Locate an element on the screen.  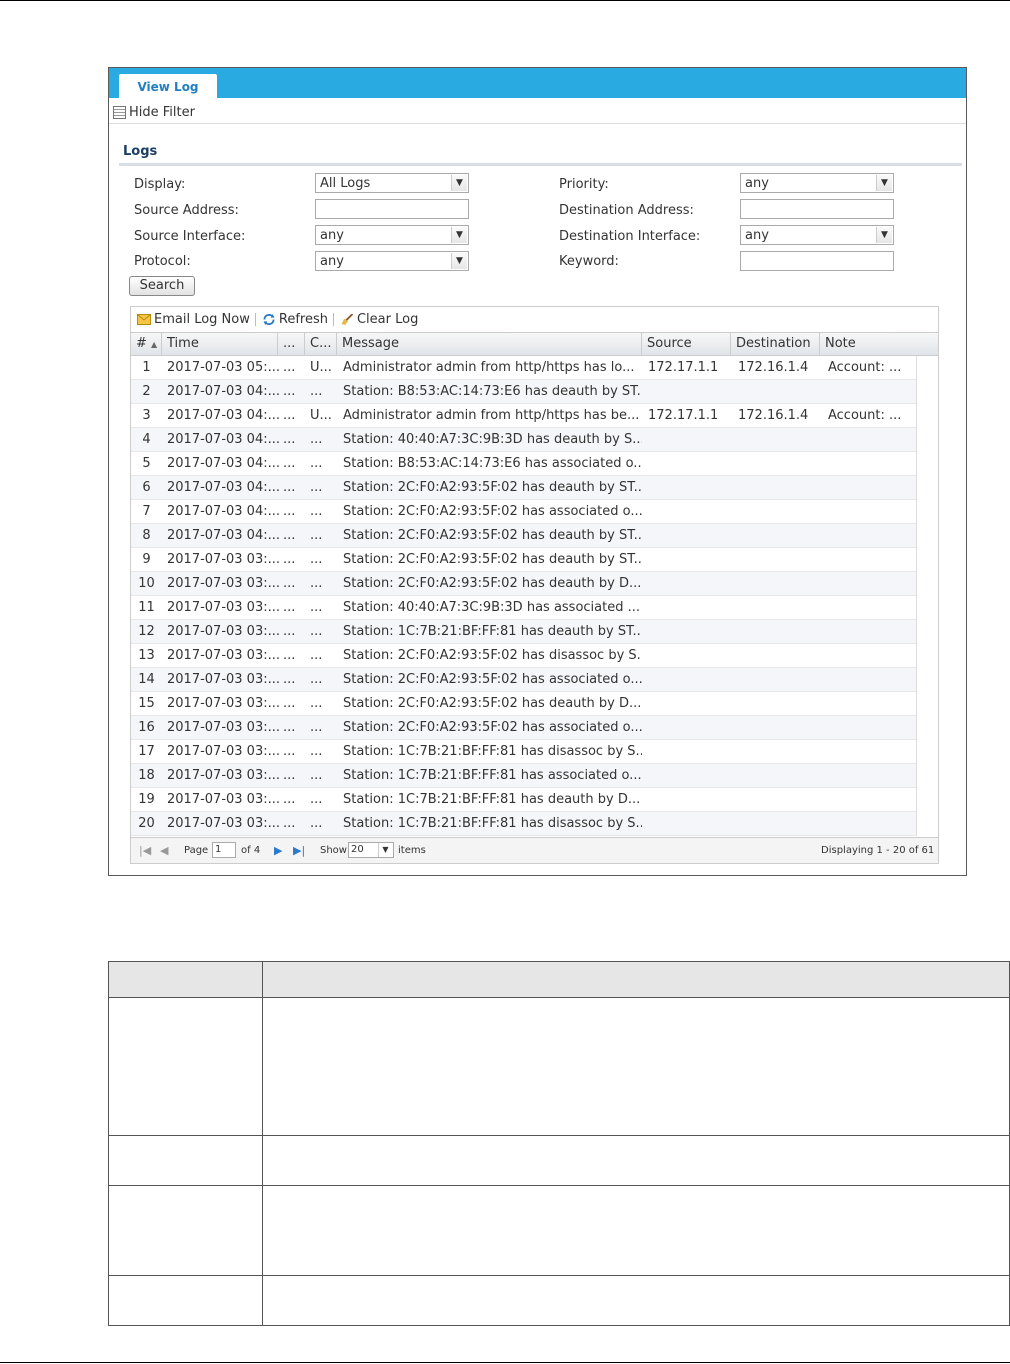
col-number-label: # is located at coordinates (141, 343).